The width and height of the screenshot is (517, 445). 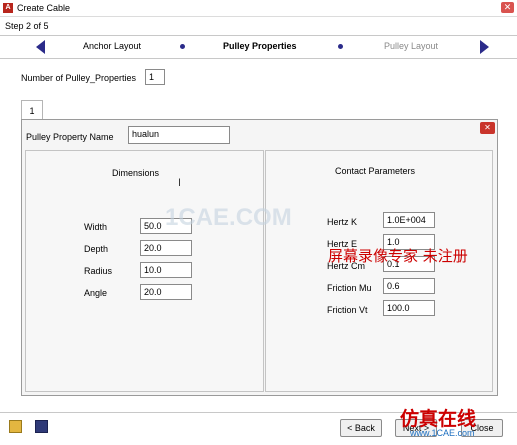 I want to click on nav-step-pulley-properties: Pulley Properties, so click(x=260, y=46).